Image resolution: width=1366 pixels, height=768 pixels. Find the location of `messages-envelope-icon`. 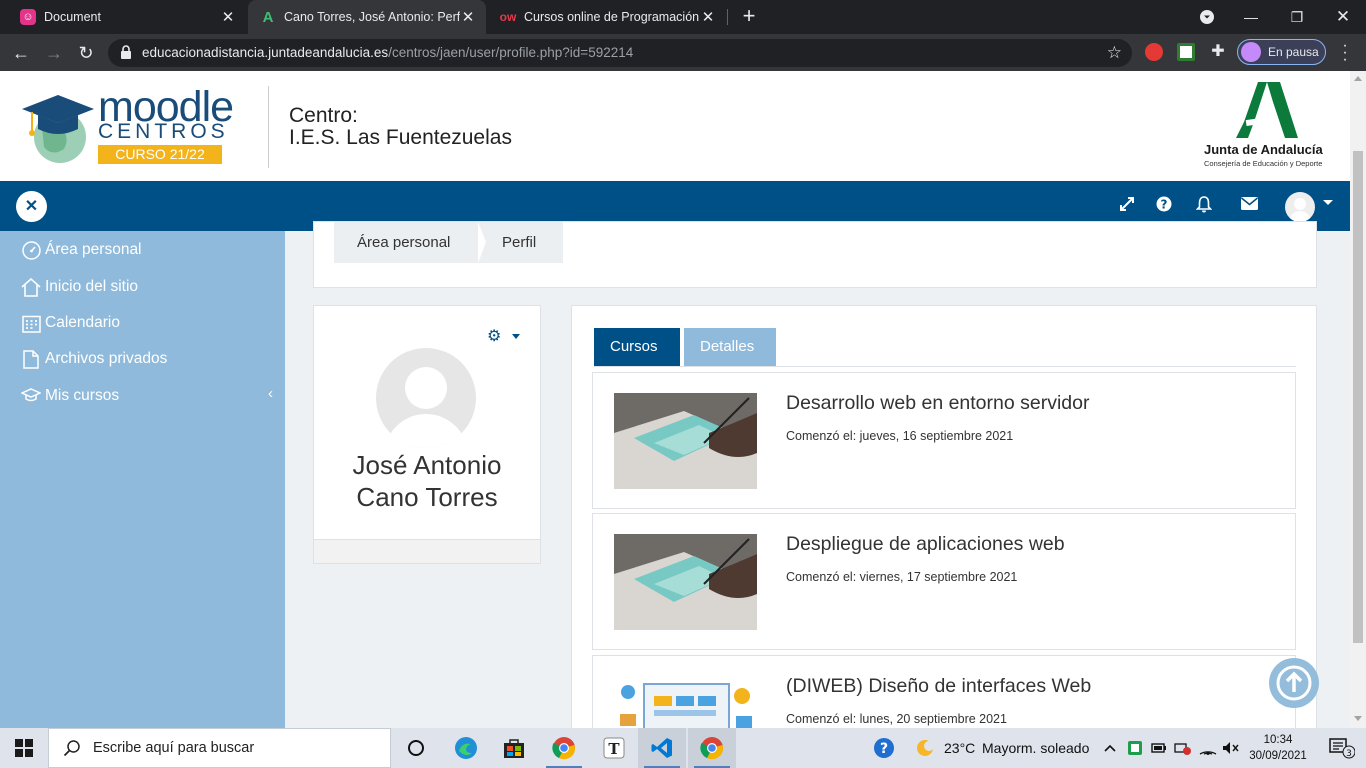

messages-envelope-icon is located at coordinates (1249, 206).